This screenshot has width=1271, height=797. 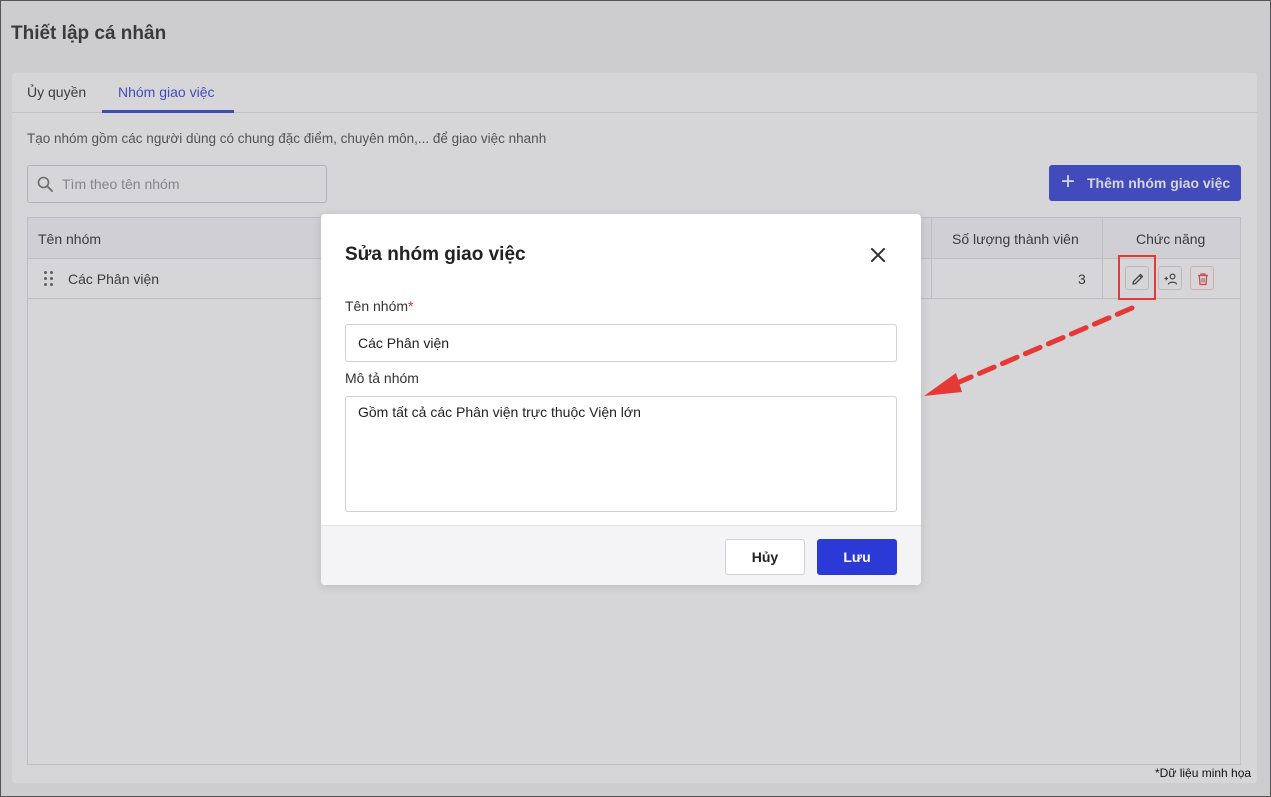 I want to click on dialog-title: Sửa nhóm giao việc, so click(x=435, y=254).